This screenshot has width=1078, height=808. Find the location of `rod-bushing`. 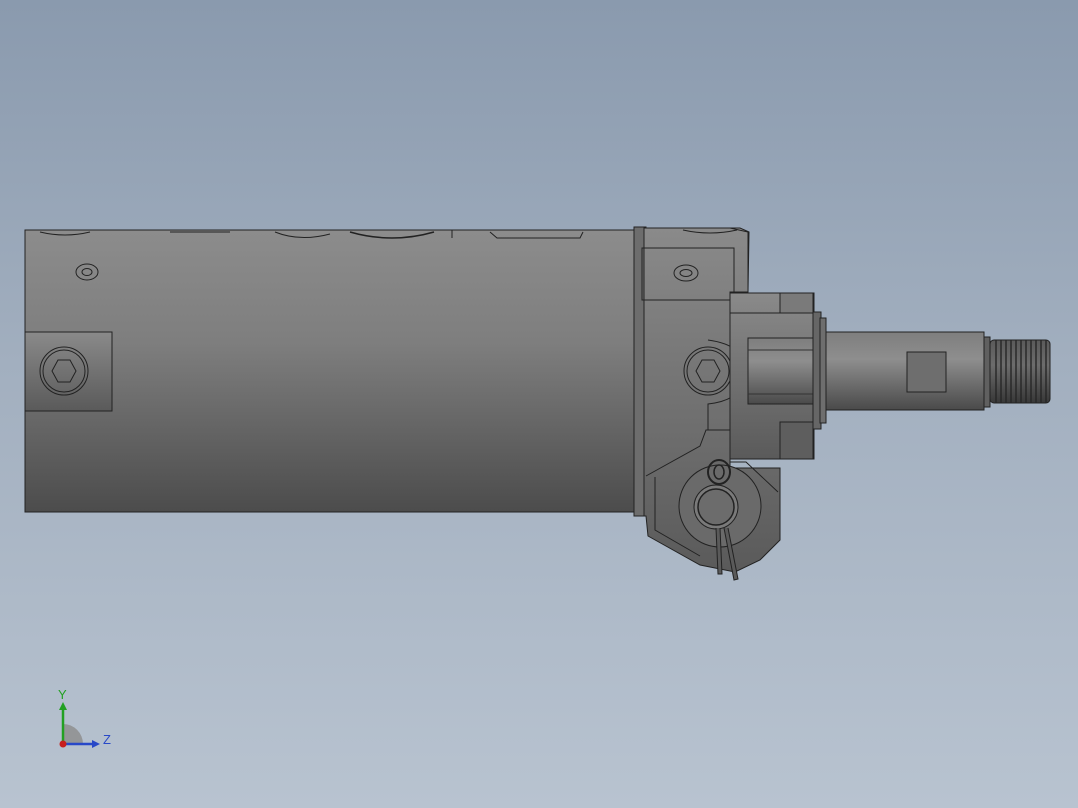

rod-bushing is located at coordinates (778, 376).